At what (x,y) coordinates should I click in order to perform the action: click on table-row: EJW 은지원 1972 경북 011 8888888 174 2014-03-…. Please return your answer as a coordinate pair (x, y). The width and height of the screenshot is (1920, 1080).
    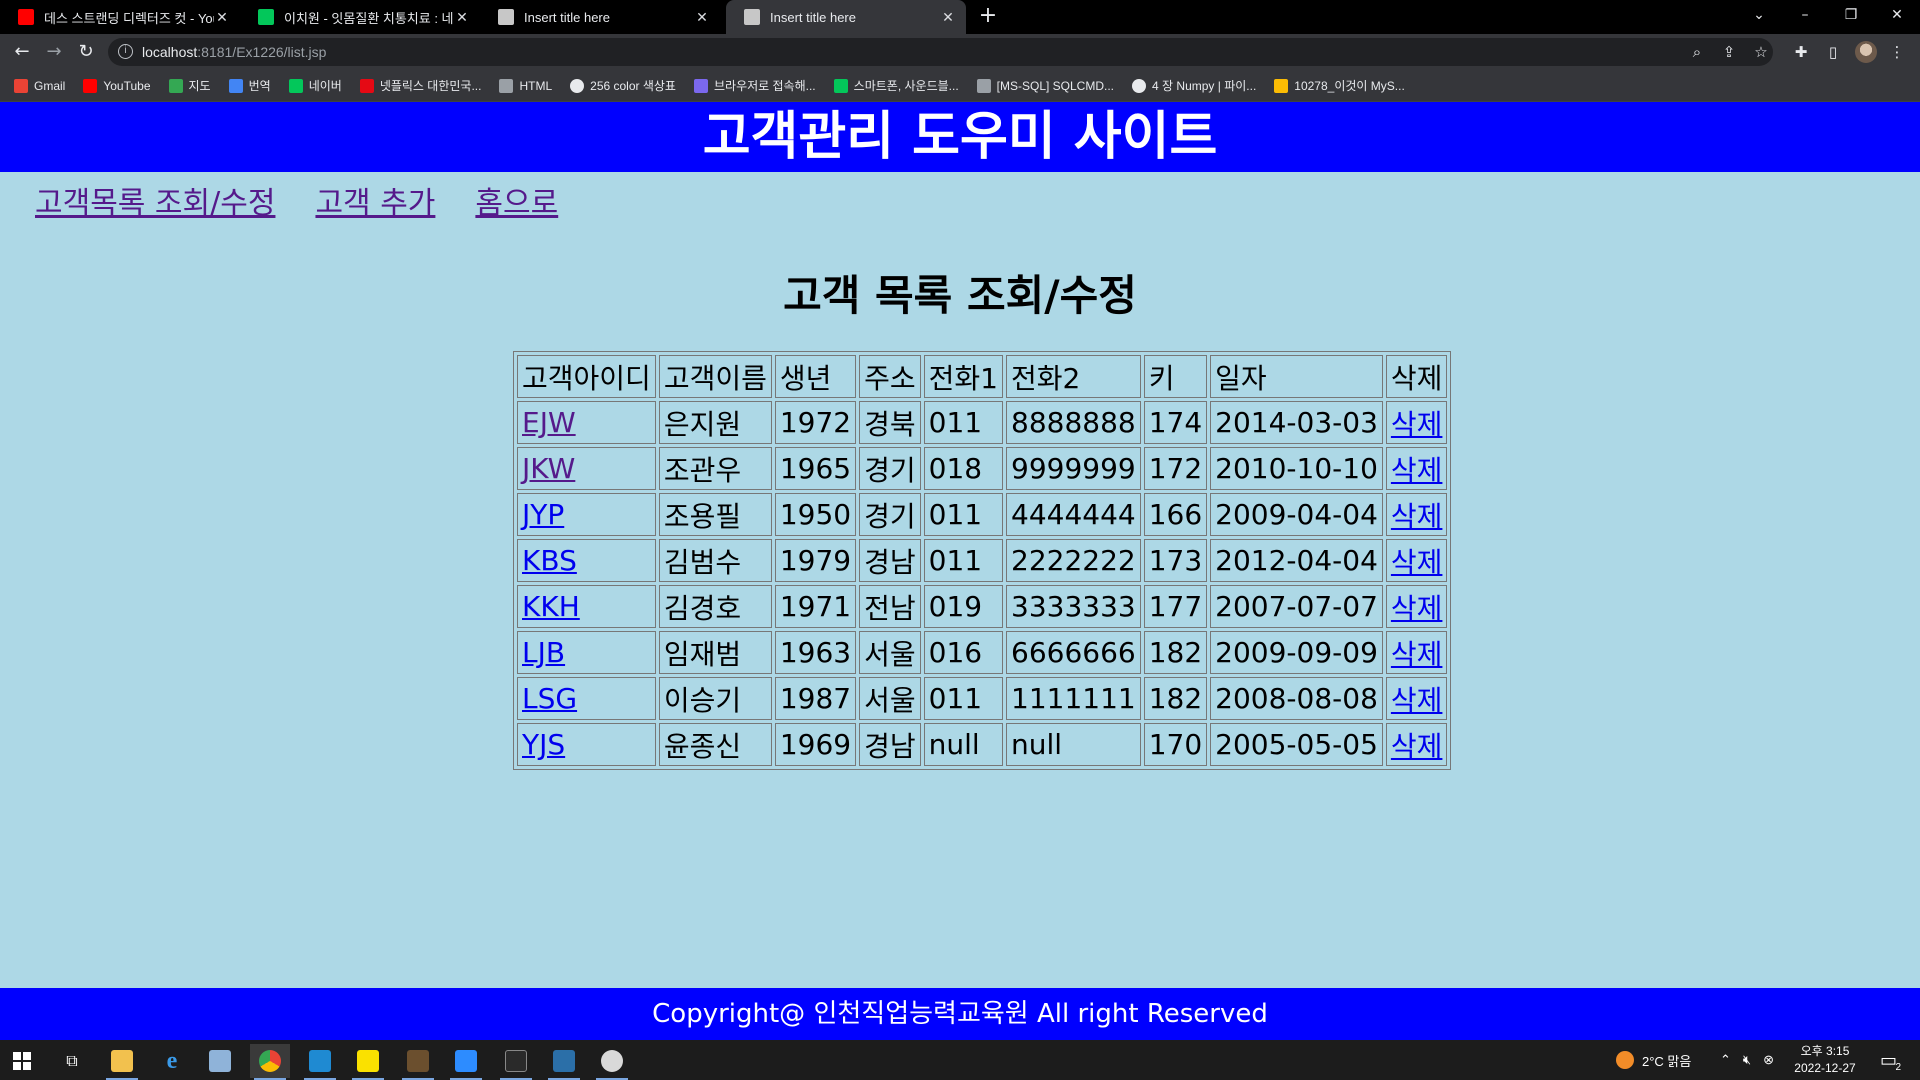
    Looking at the image, I should click on (982, 422).